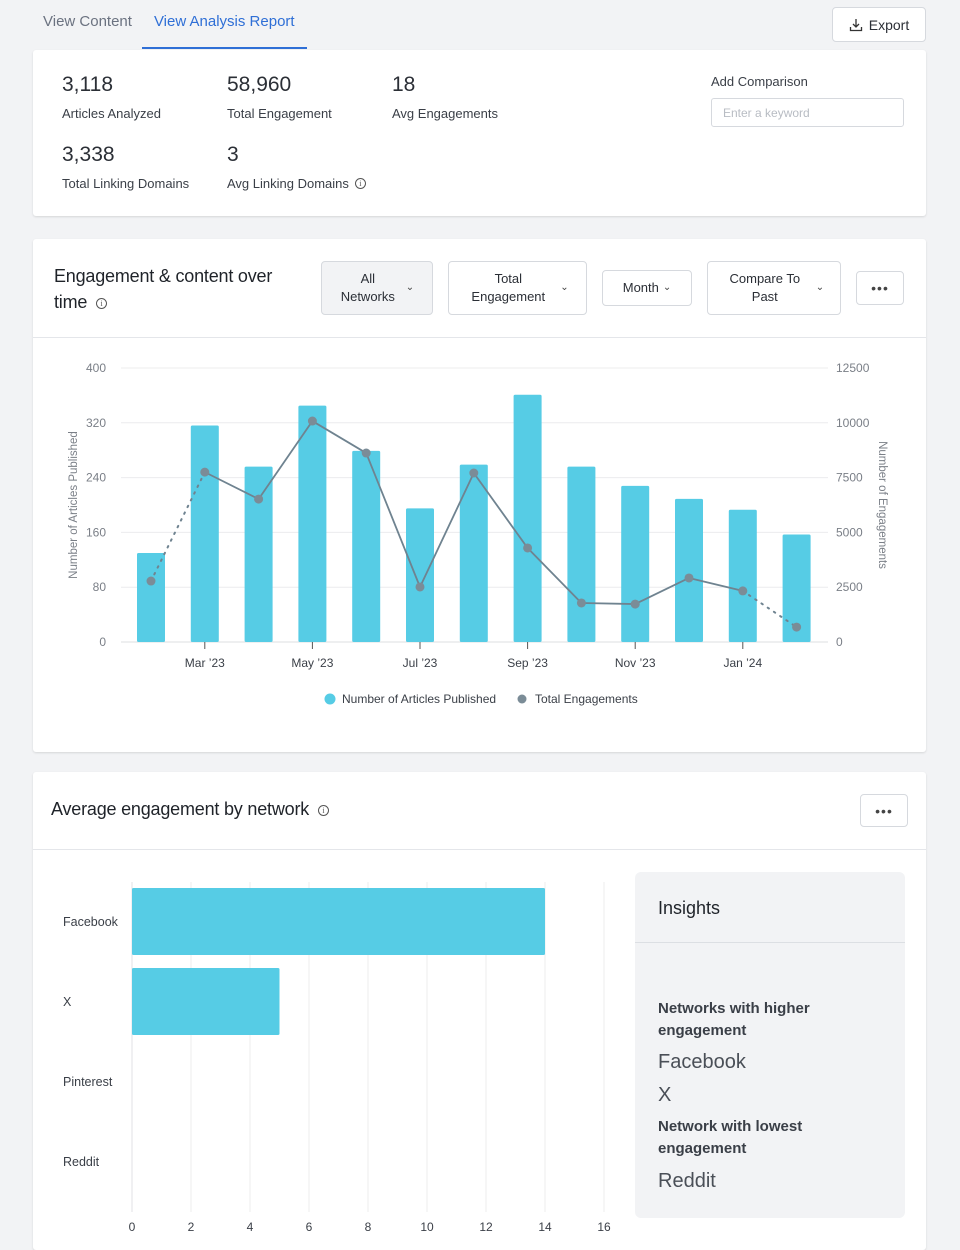 The height and width of the screenshot is (1250, 960). What do you see at coordinates (853, 368) in the screenshot?
I see `y-tick-label-right: 12500` at bounding box center [853, 368].